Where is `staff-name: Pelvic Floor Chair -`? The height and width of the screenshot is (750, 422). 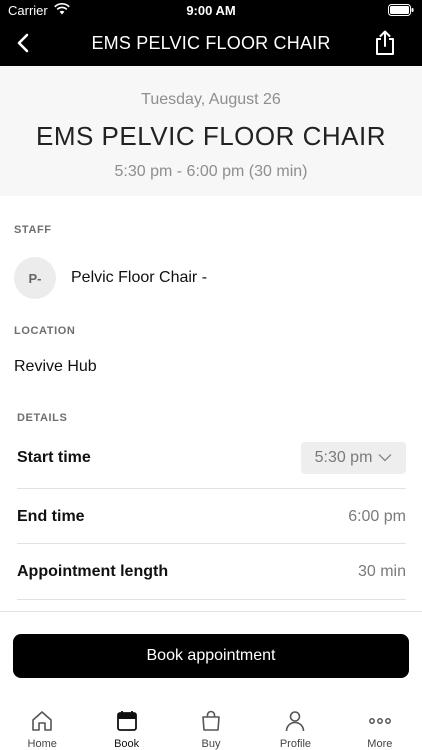
staff-name: Pelvic Floor Chair - is located at coordinates (139, 277).